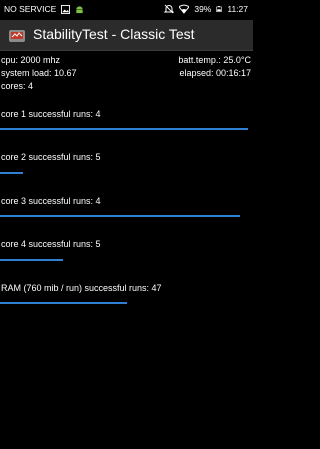 The height and width of the screenshot is (449, 320). What do you see at coordinates (11, 173) in the screenshot?
I see `core-2-progress-bar` at bounding box center [11, 173].